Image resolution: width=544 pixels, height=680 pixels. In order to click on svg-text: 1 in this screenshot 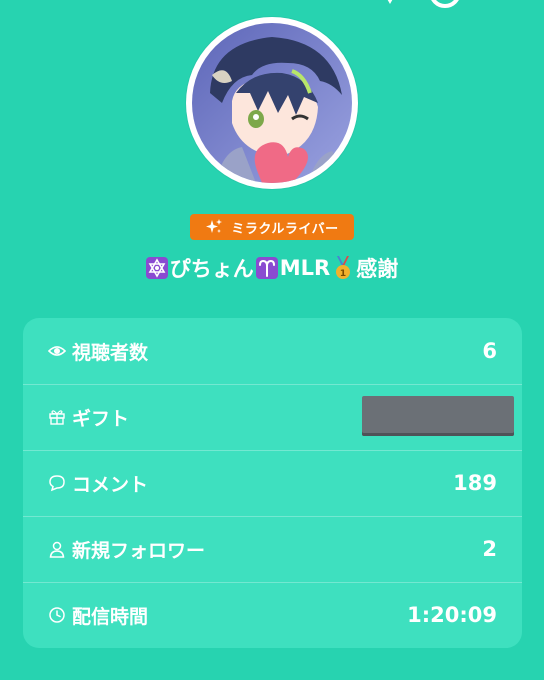, I will do `click(343, 274)`.